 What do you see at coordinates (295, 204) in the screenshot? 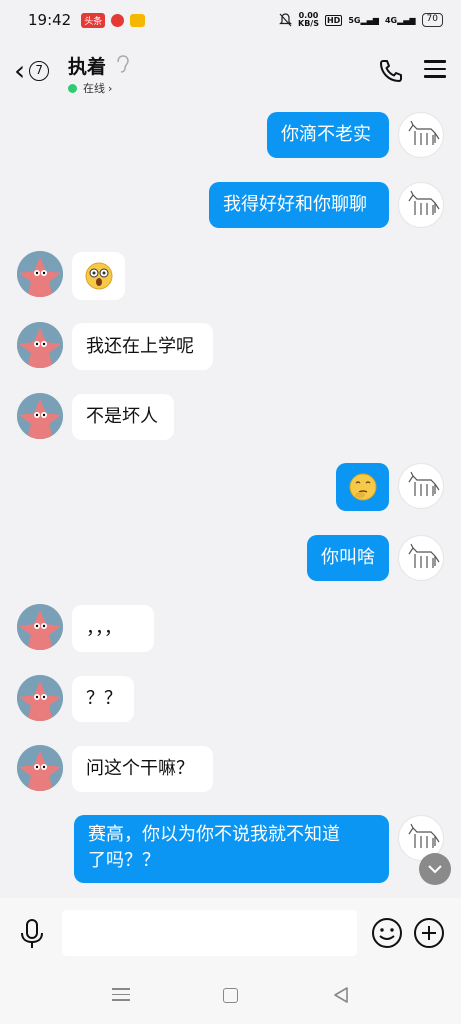
I see `message-text: 我得好好和你聊聊` at bounding box center [295, 204].